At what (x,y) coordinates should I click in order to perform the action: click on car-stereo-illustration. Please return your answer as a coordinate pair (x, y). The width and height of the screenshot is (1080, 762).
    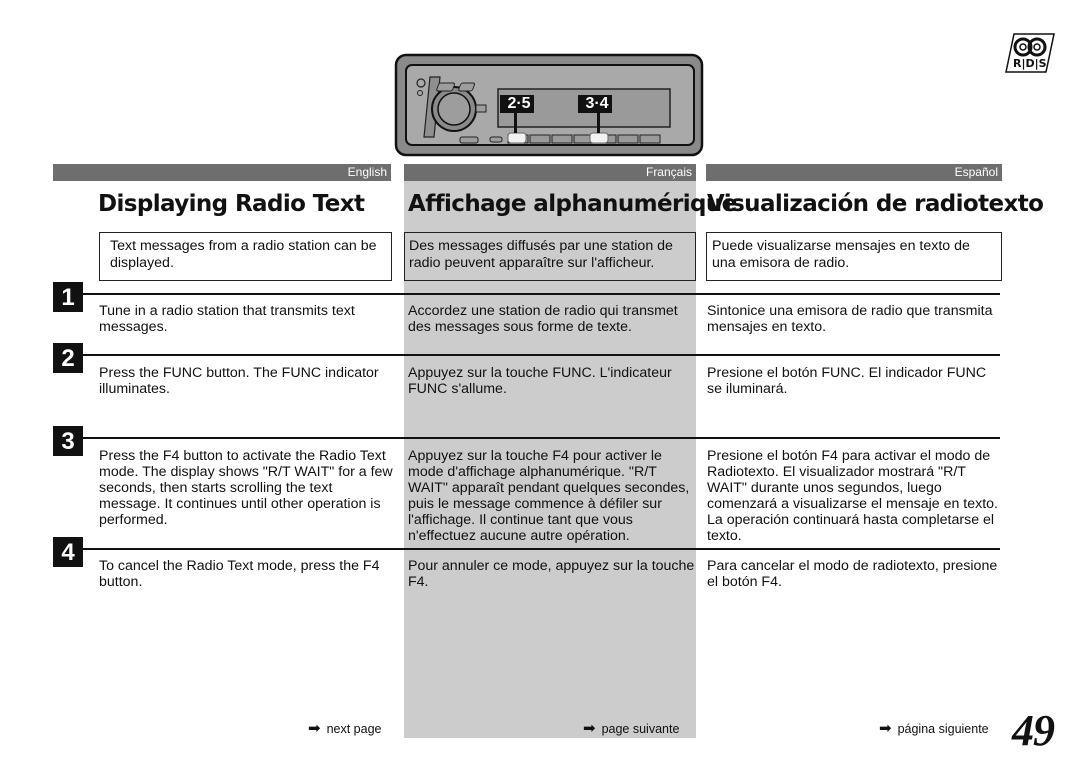
    Looking at the image, I should click on (549, 105).